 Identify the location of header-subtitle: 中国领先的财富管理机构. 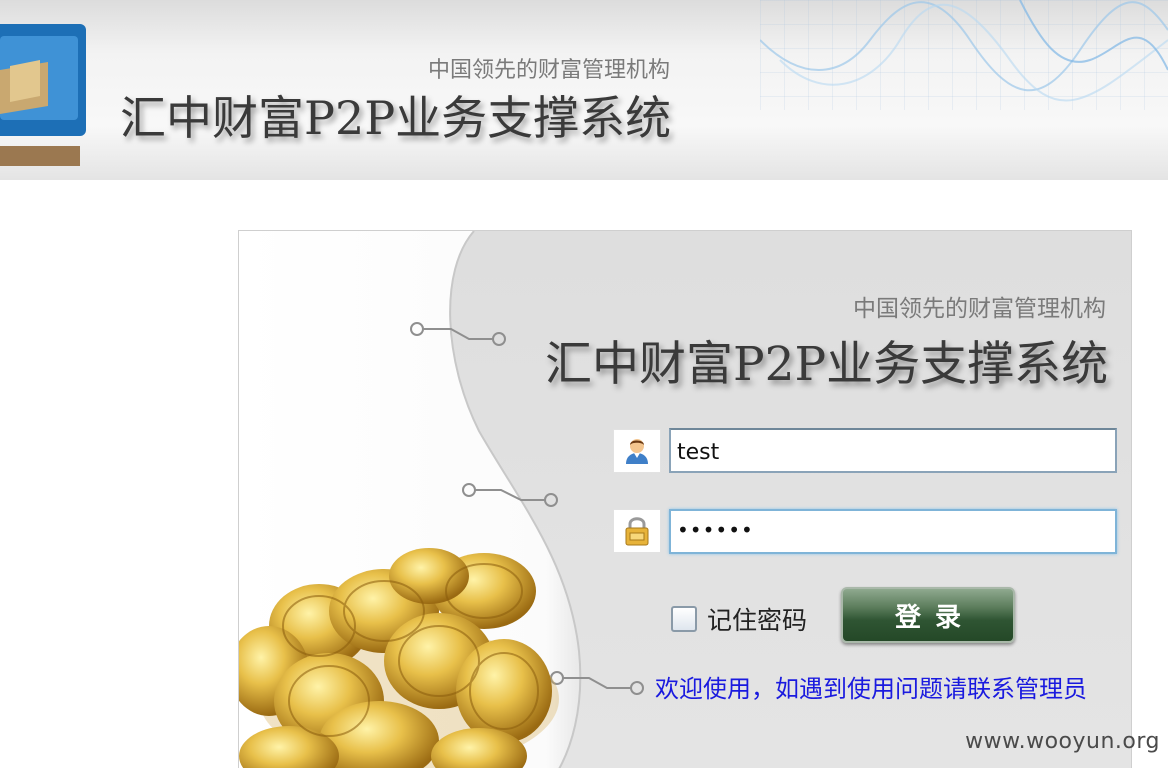
(549, 70).